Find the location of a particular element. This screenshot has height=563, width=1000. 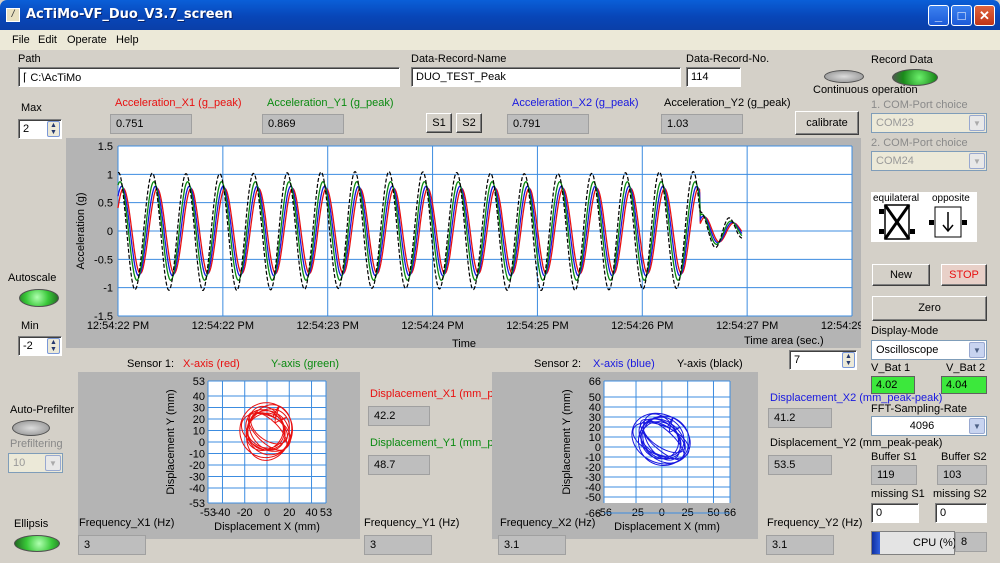

fft-select: 4096 ▼ is located at coordinates (929, 426).